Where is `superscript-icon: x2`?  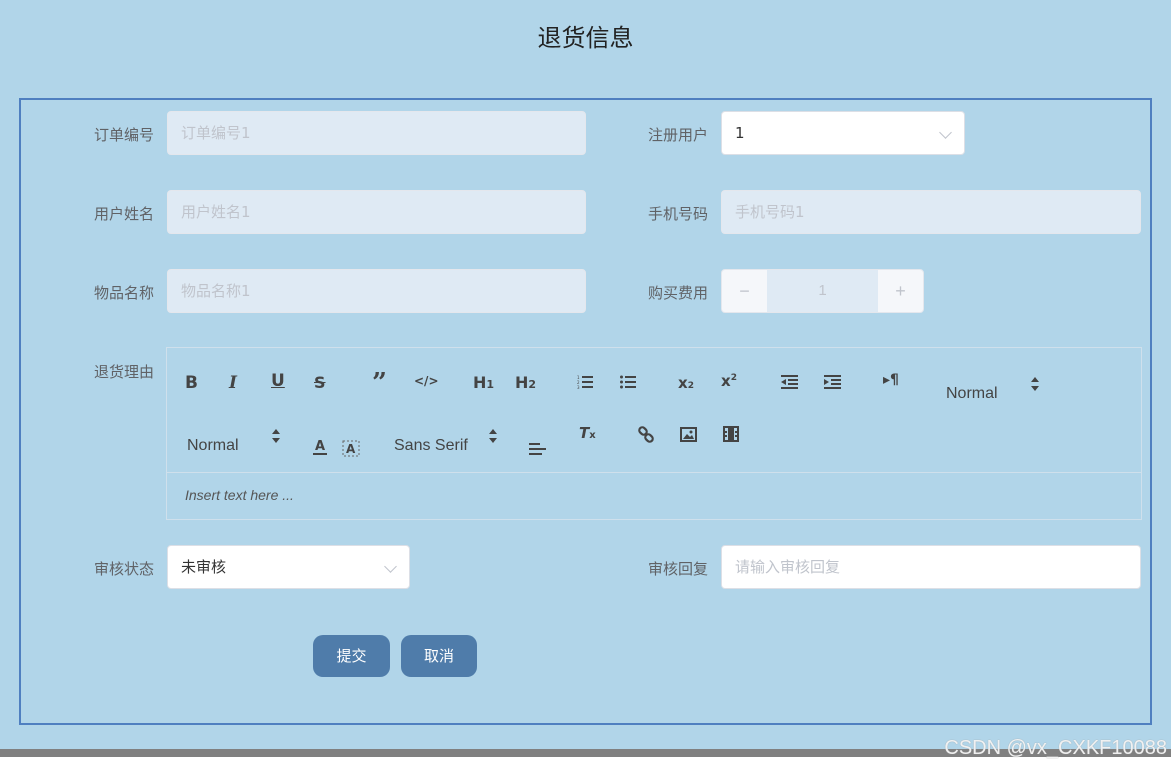 superscript-icon: x2 is located at coordinates (729, 381).